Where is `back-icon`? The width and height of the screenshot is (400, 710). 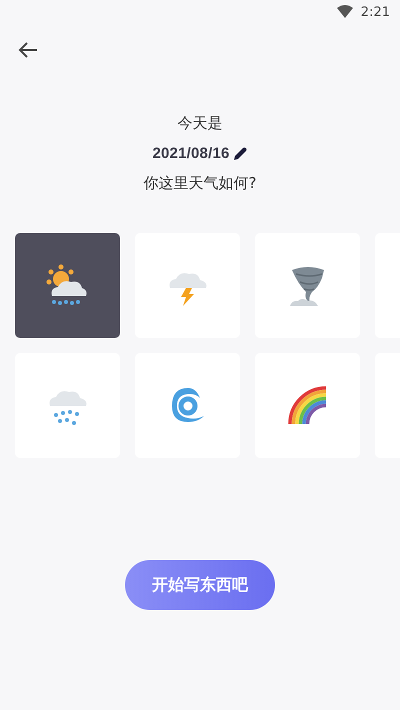 back-icon is located at coordinates (28, 50).